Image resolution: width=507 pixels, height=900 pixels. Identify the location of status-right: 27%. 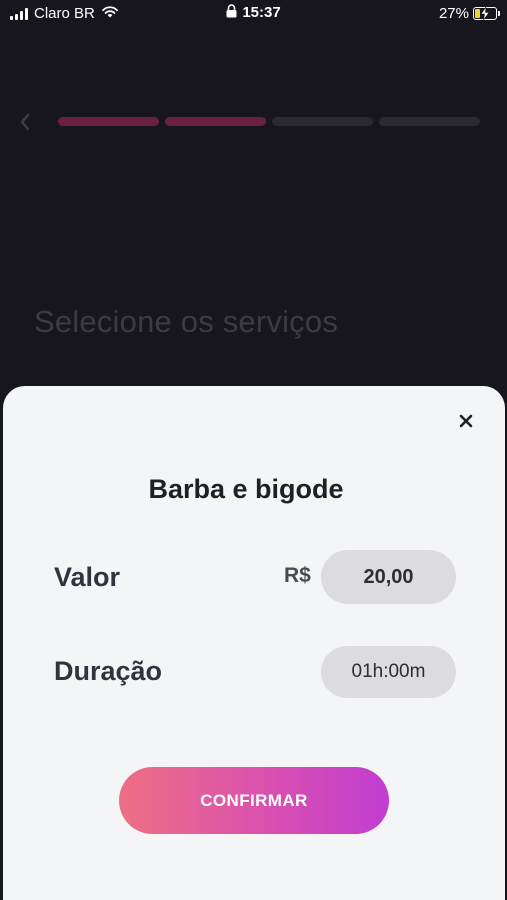
(469, 13).